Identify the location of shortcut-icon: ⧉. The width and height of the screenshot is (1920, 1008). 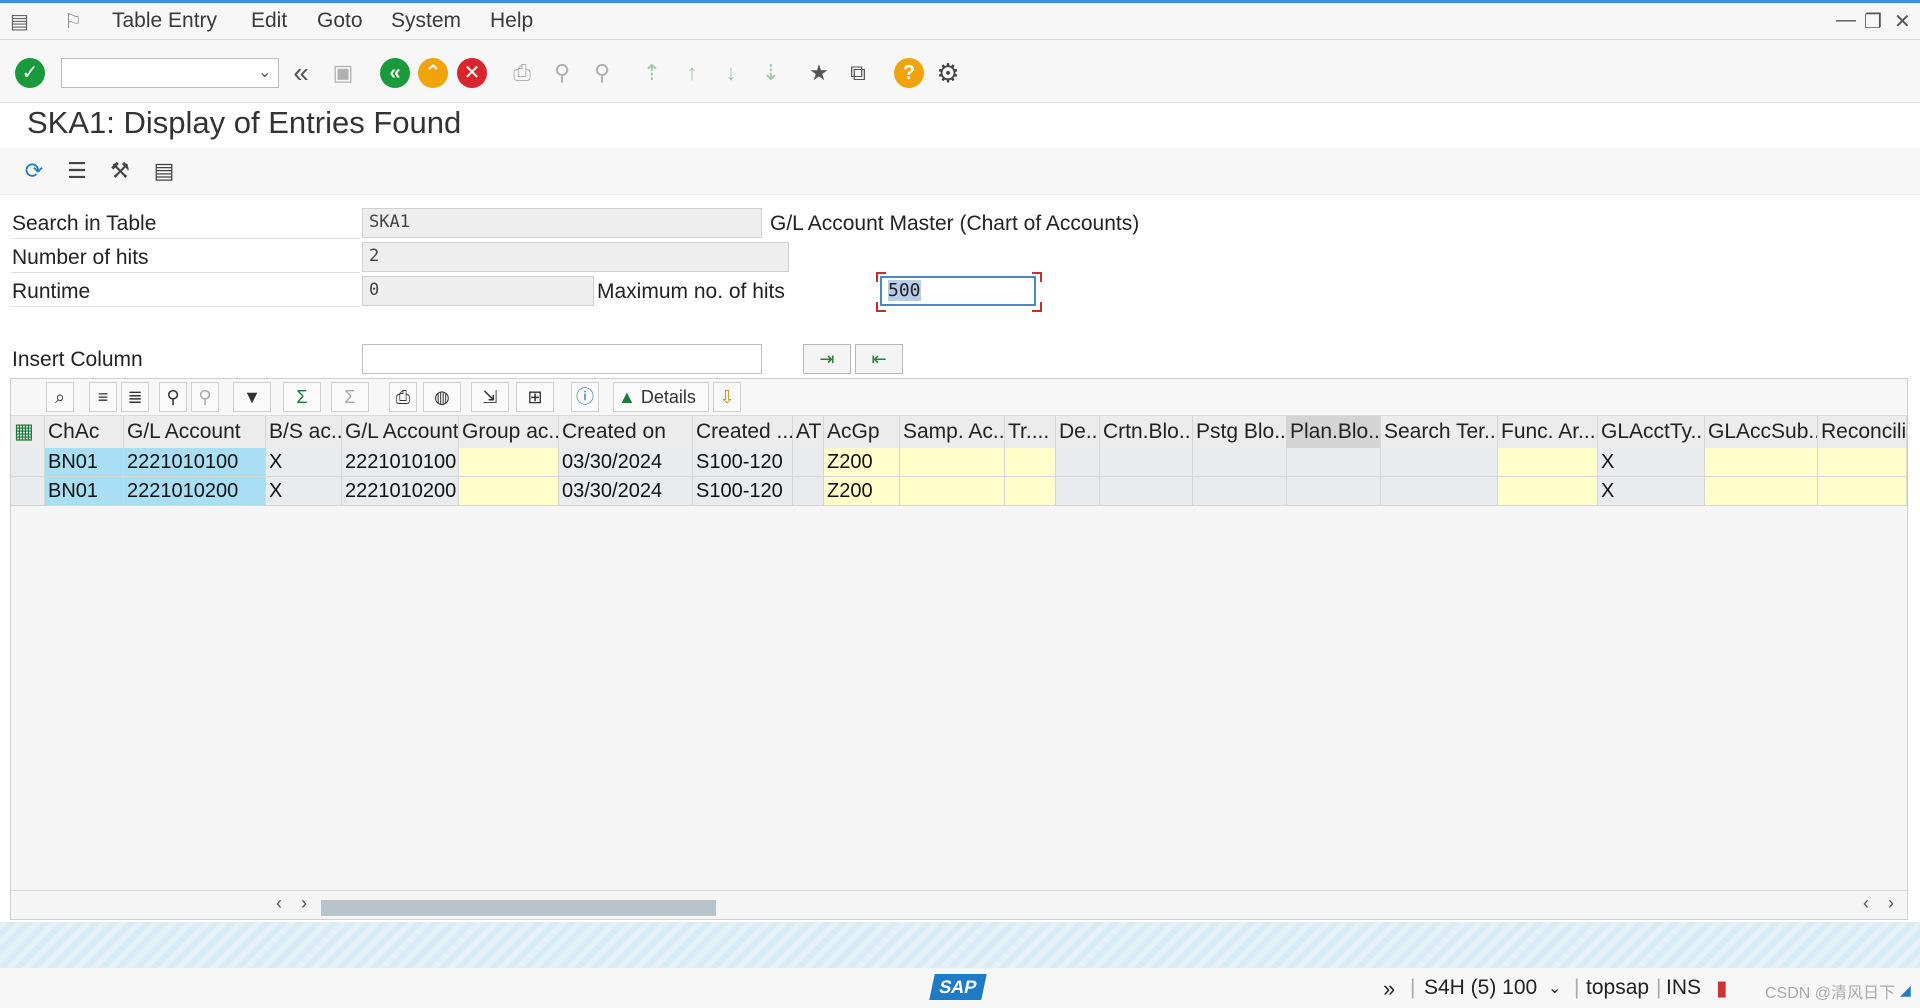
(858, 73).